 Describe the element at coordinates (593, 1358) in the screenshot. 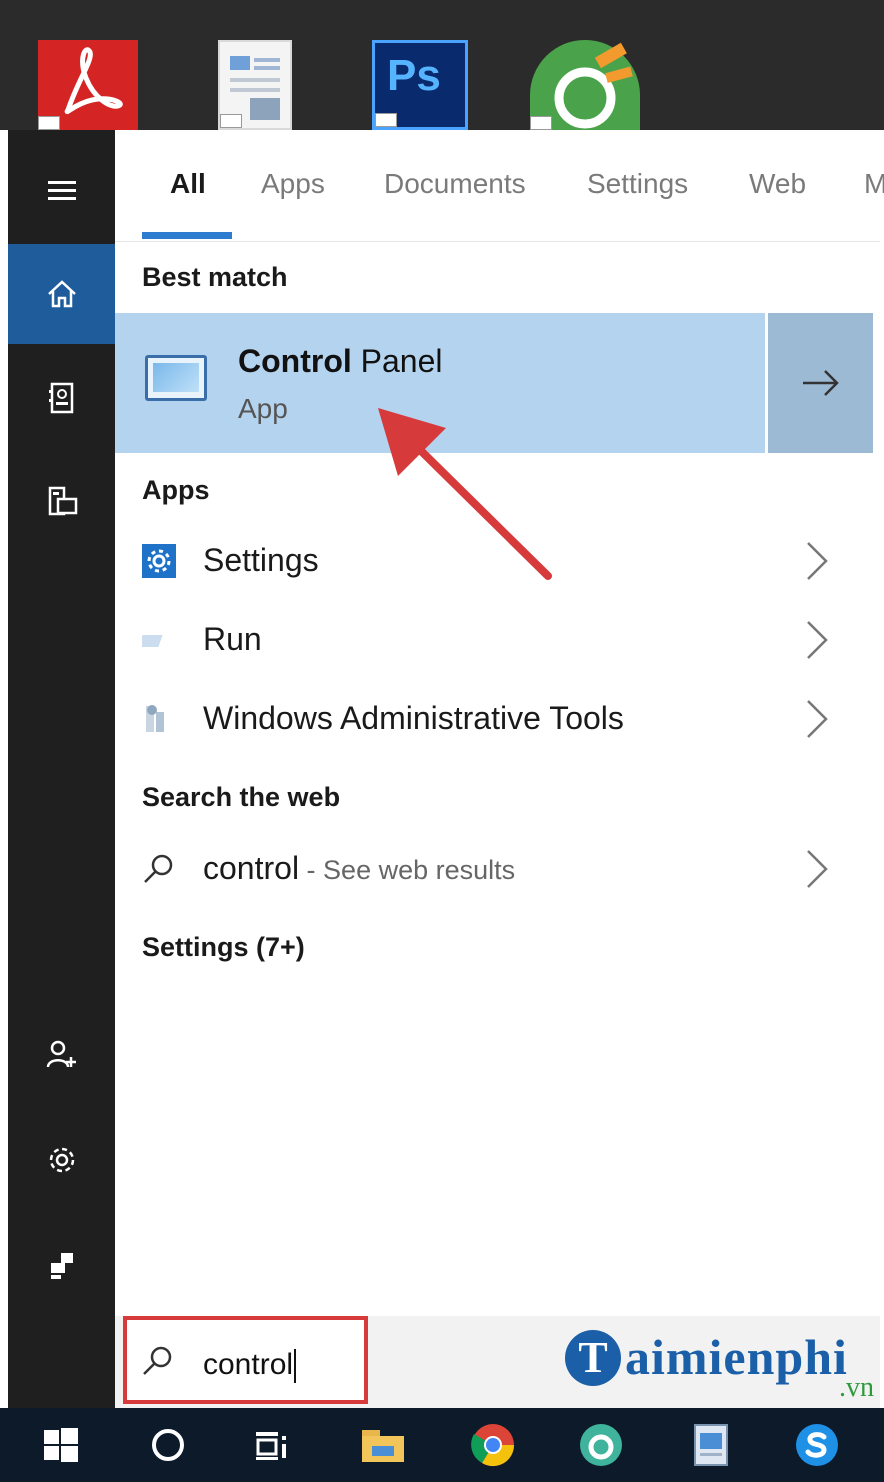

I see `watermark-logo-letter: T` at that location.